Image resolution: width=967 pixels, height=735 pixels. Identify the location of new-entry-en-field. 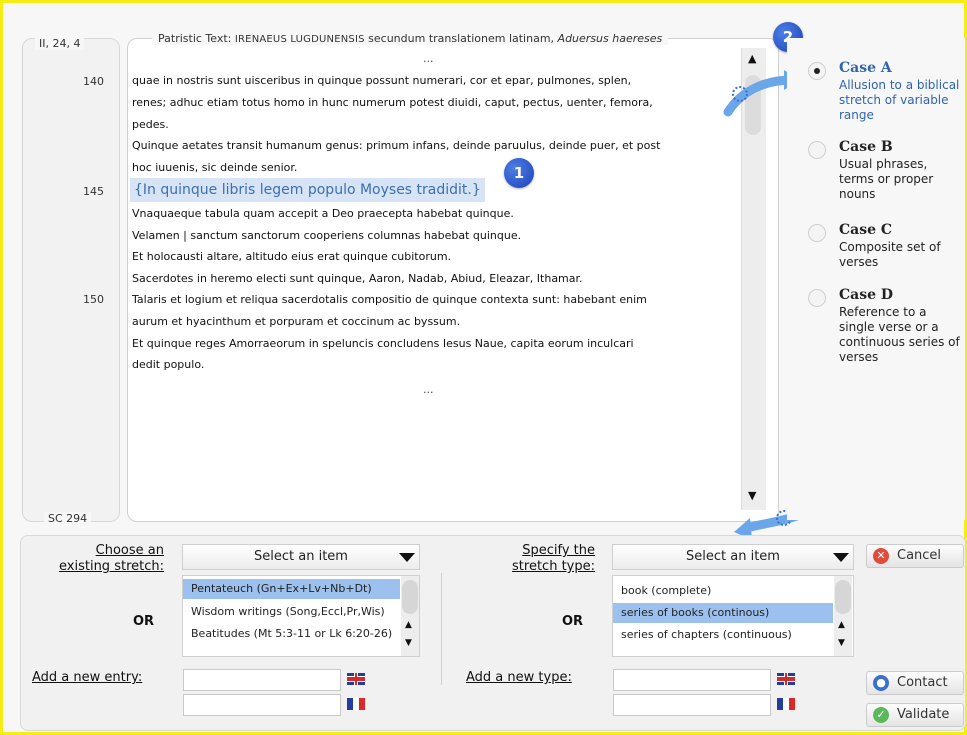
(262, 680).